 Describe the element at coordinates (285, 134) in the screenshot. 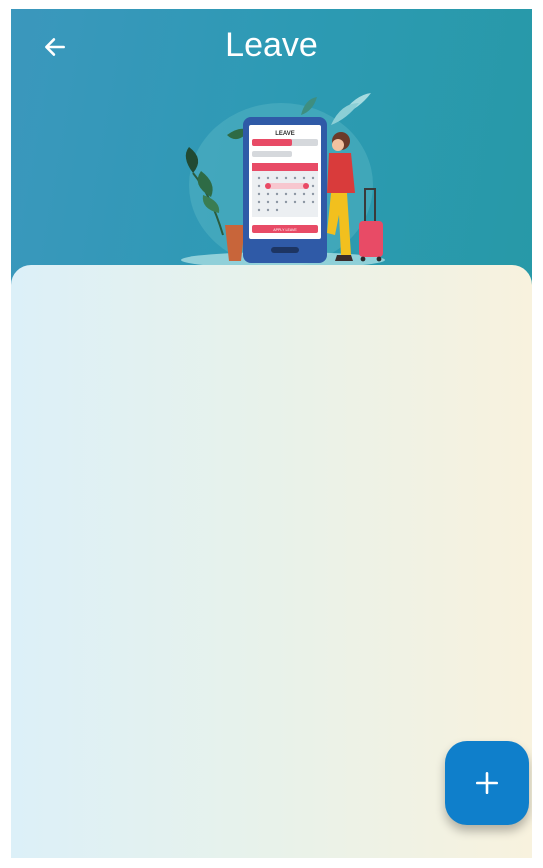

I see `illustration-heading: LEAVE` at that location.